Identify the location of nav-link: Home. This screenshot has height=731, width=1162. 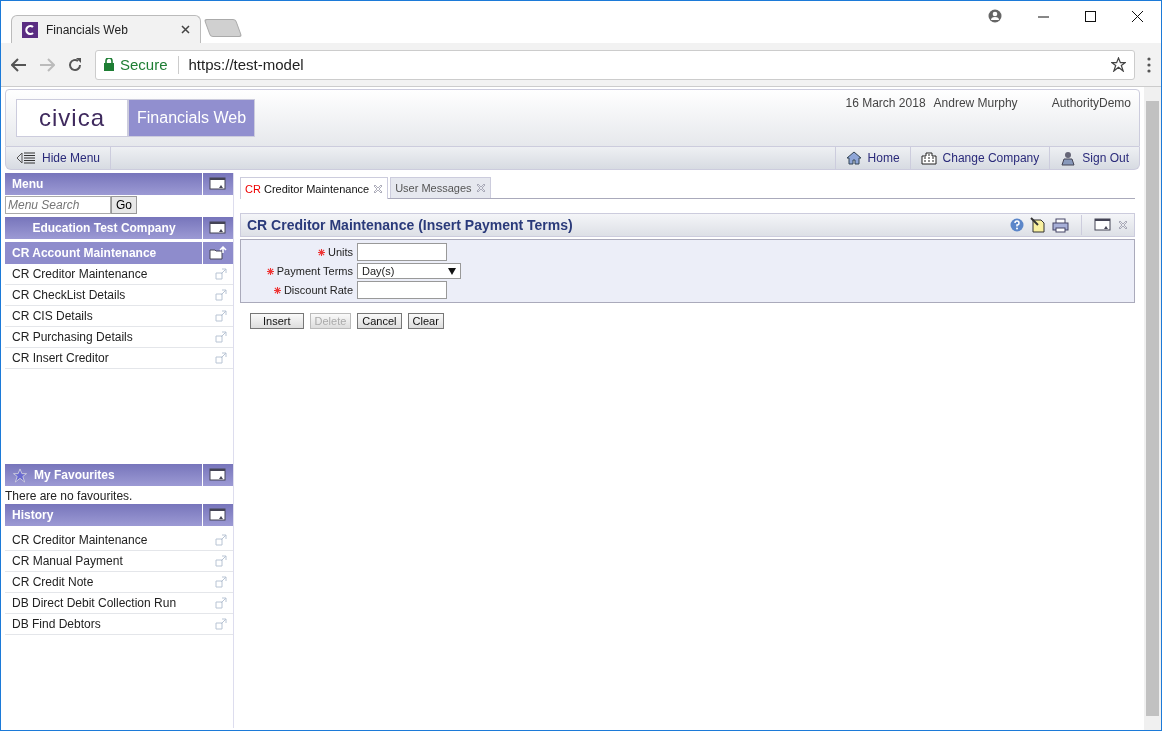
(872, 158).